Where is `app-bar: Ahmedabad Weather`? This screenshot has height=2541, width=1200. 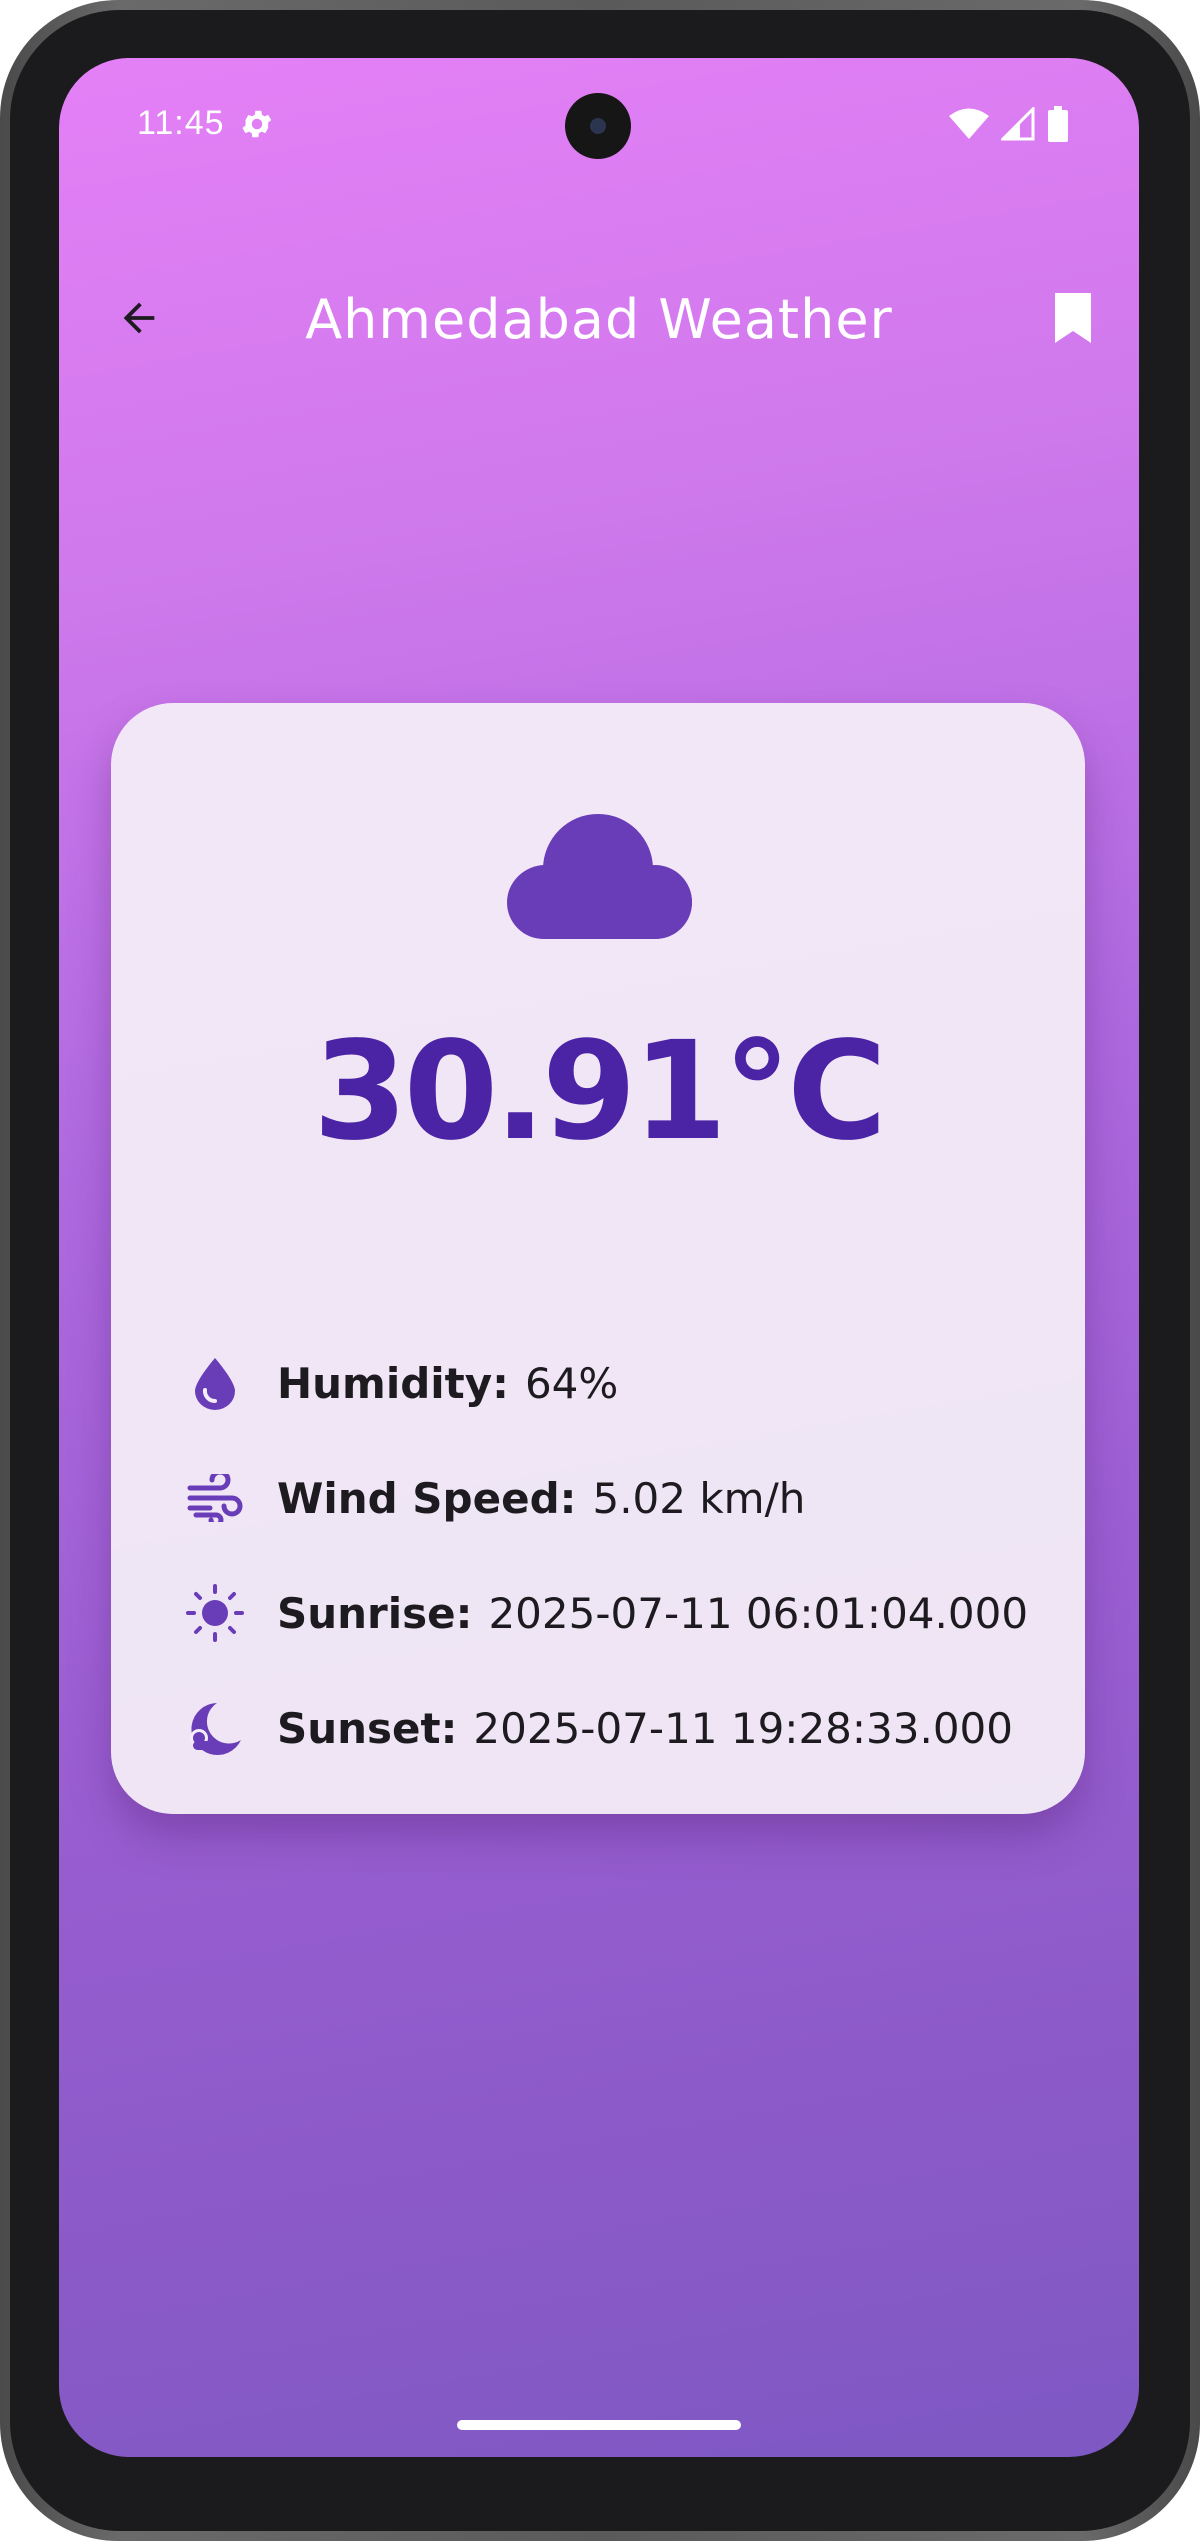 app-bar: Ahmedabad Weather is located at coordinates (599, 318).